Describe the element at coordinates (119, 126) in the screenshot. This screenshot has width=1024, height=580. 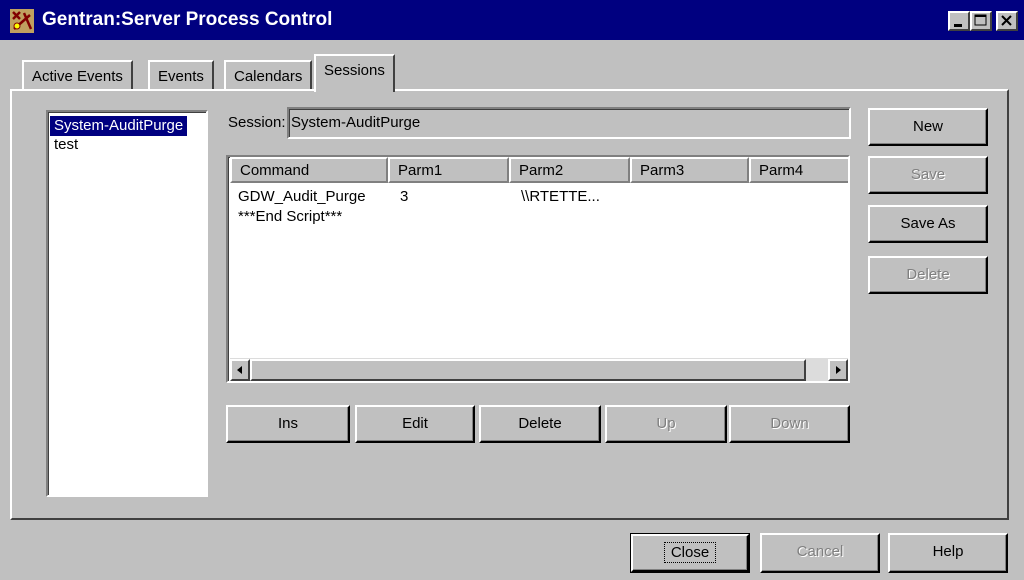
I see `list-item-system-auditpurge: System-AuditPurge` at that location.